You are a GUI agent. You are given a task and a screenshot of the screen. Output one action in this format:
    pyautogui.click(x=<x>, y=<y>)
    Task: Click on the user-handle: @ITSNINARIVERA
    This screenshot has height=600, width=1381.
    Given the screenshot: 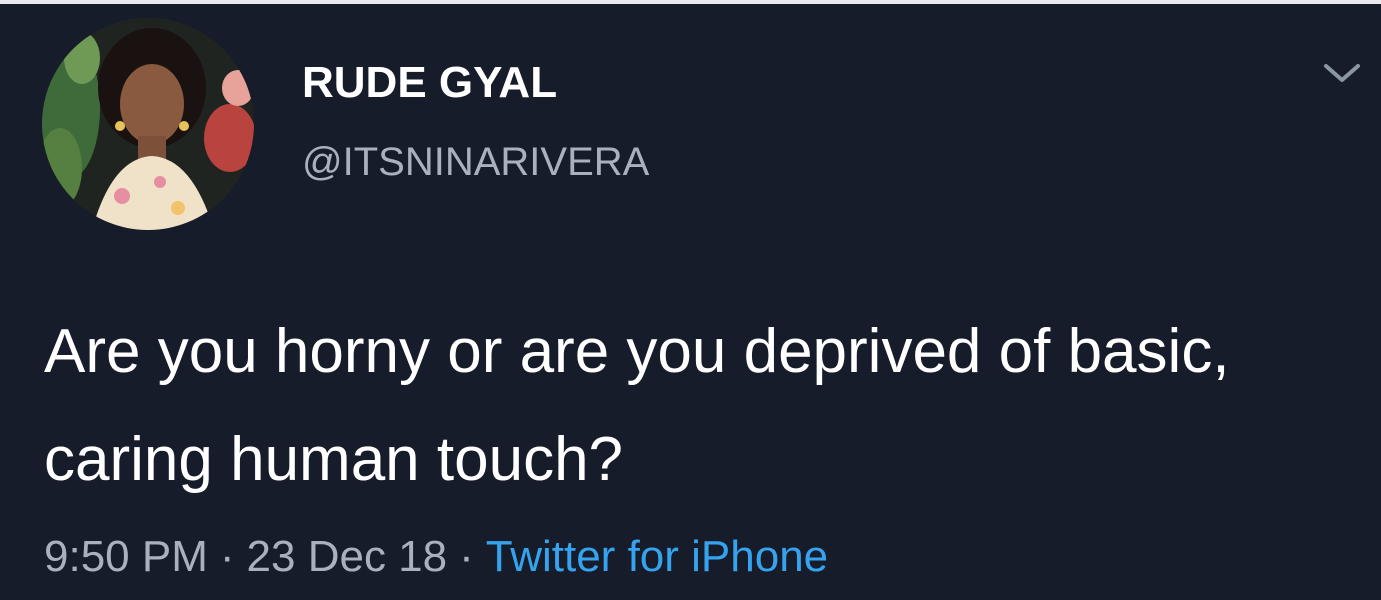 What is the action you would take?
    pyautogui.click(x=475, y=162)
    